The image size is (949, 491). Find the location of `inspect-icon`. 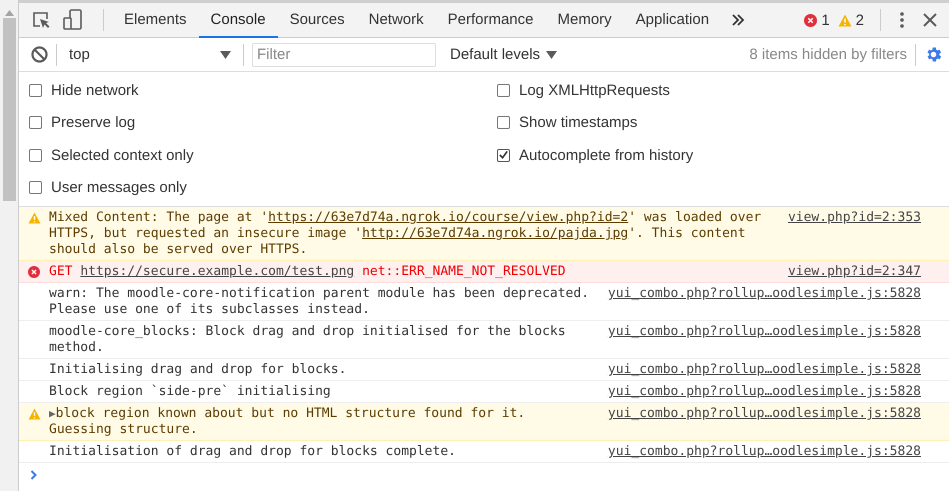

inspect-icon is located at coordinates (41, 20).